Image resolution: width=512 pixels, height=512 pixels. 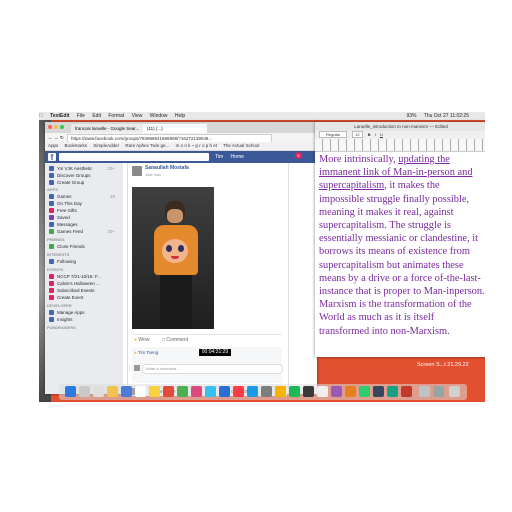 What do you see at coordinates (238, 391) in the screenshot?
I see `itunes-icon` at bounding box center [238, 391].